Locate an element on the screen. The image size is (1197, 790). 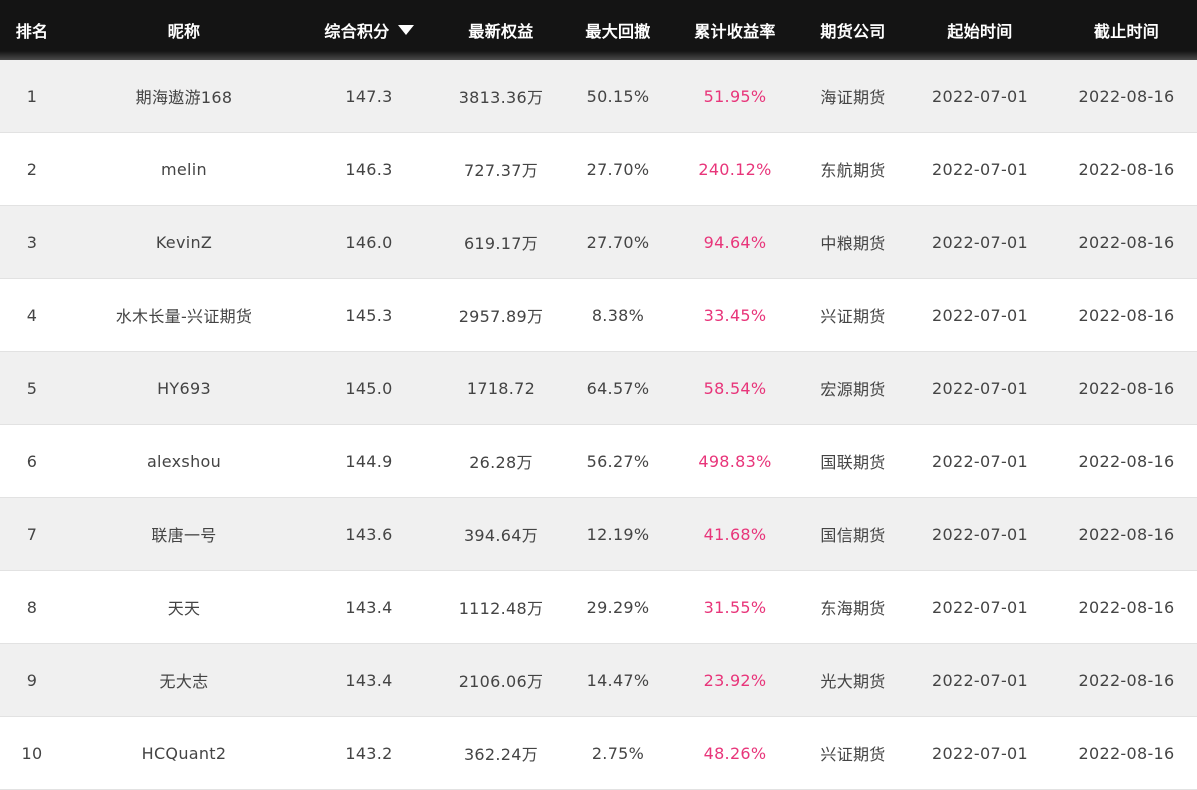
header-drawdown: 最大回撤 is located at coordinates (618, 31).